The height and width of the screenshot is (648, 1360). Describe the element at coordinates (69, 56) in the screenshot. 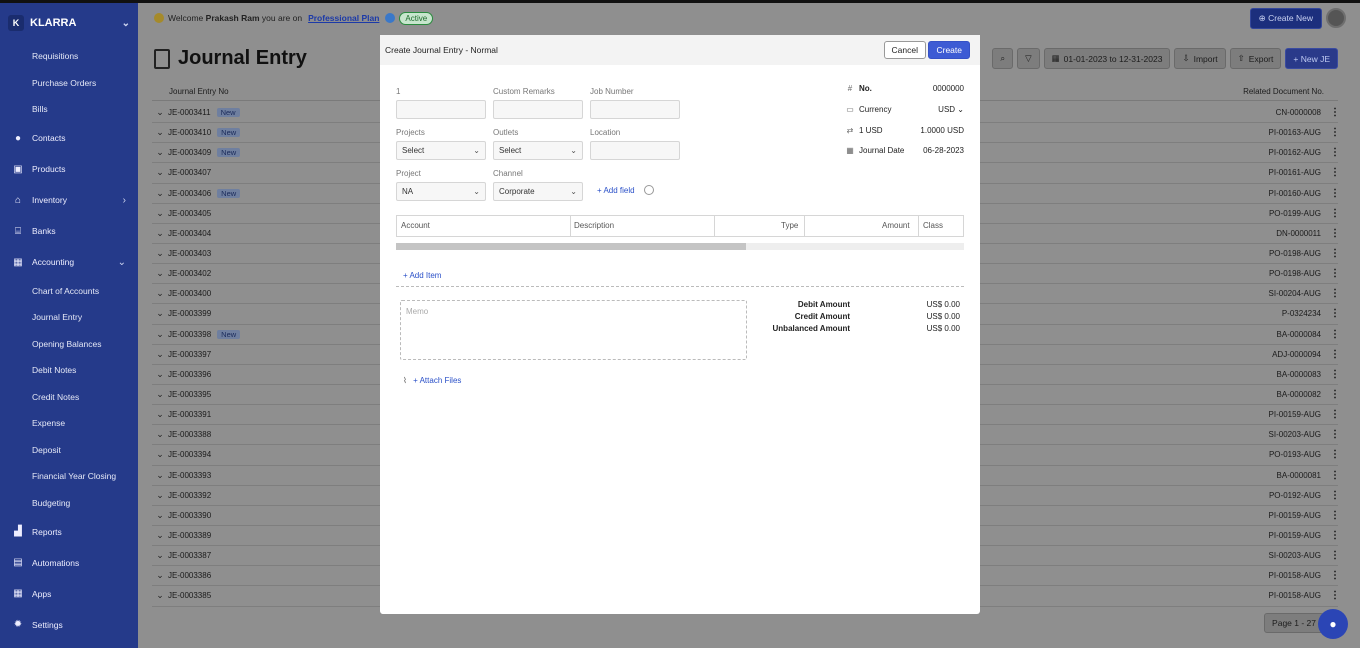

I see `sidebar-item-requisitions: Requisitions` at that location.